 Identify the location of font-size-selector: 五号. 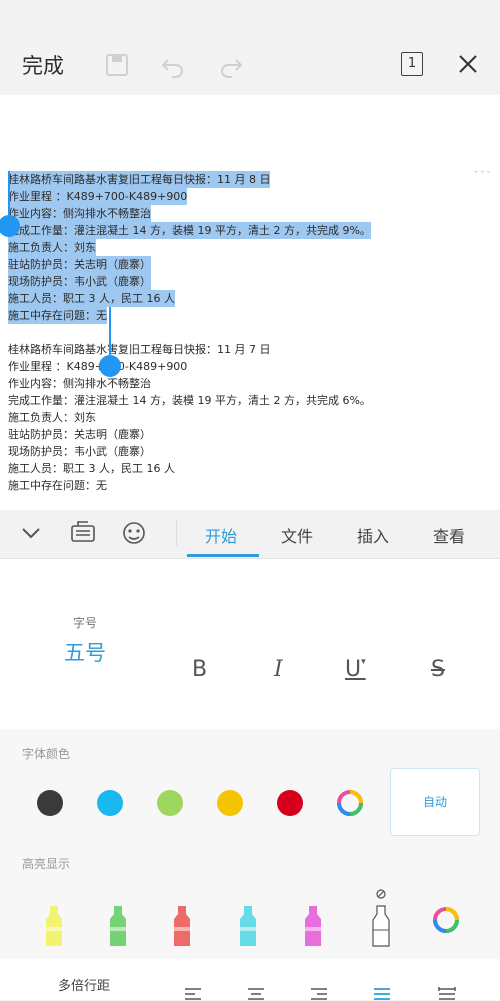
(85, 652).